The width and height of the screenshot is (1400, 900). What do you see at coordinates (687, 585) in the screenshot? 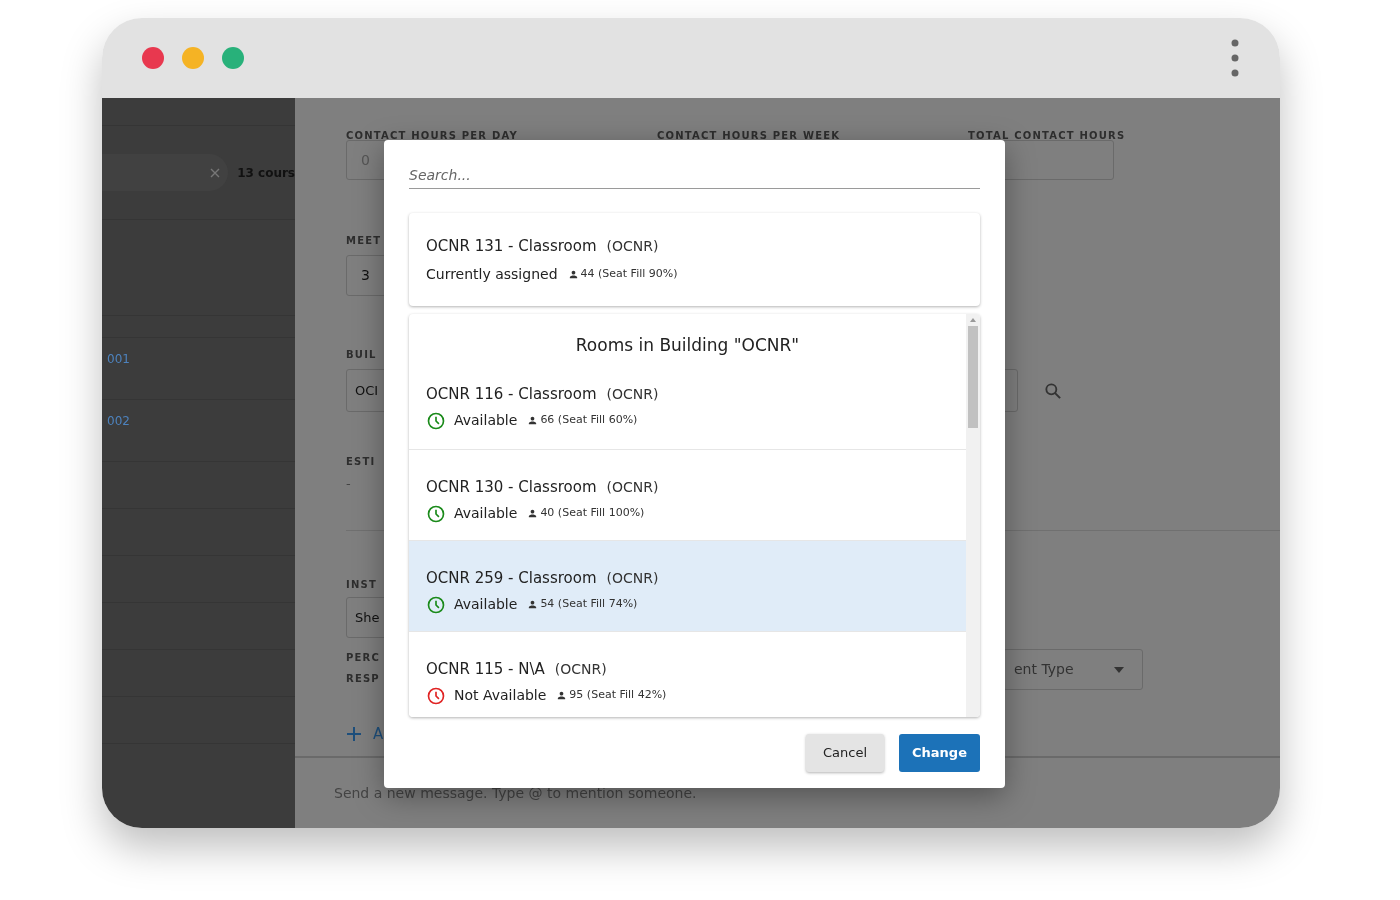
I see `room-option: OCNR 259 - Classroom (OCNR) Available 54 (Seat Fill 74%)` at bounding box center [687, 585].